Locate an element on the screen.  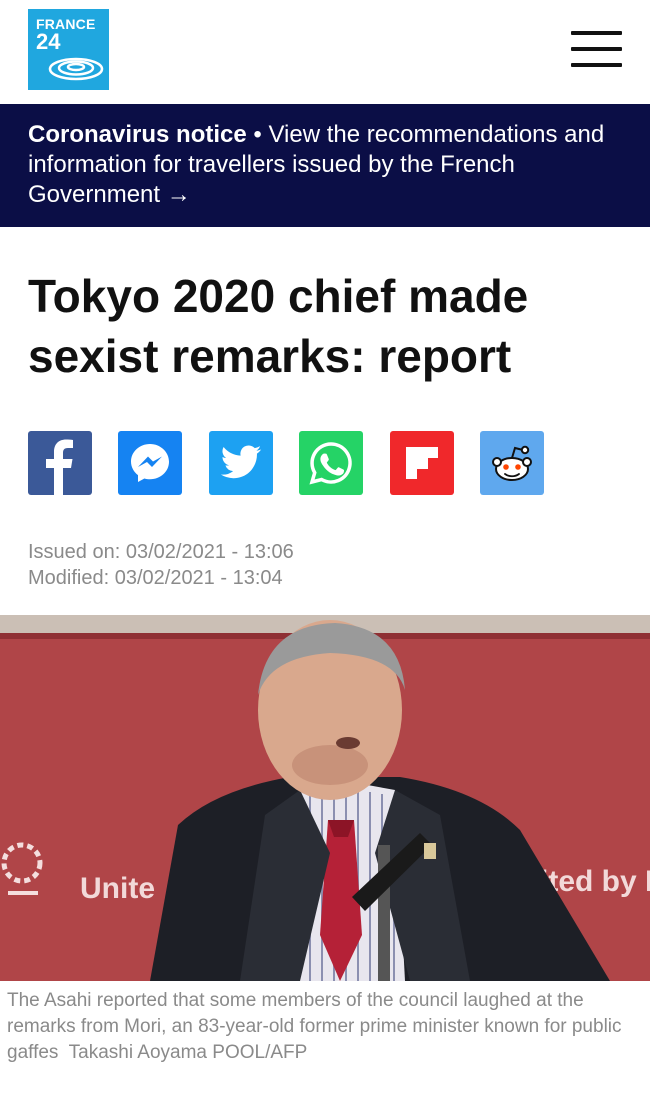
notice-title: Coronavirus notice is located at coordinates (137, 134).